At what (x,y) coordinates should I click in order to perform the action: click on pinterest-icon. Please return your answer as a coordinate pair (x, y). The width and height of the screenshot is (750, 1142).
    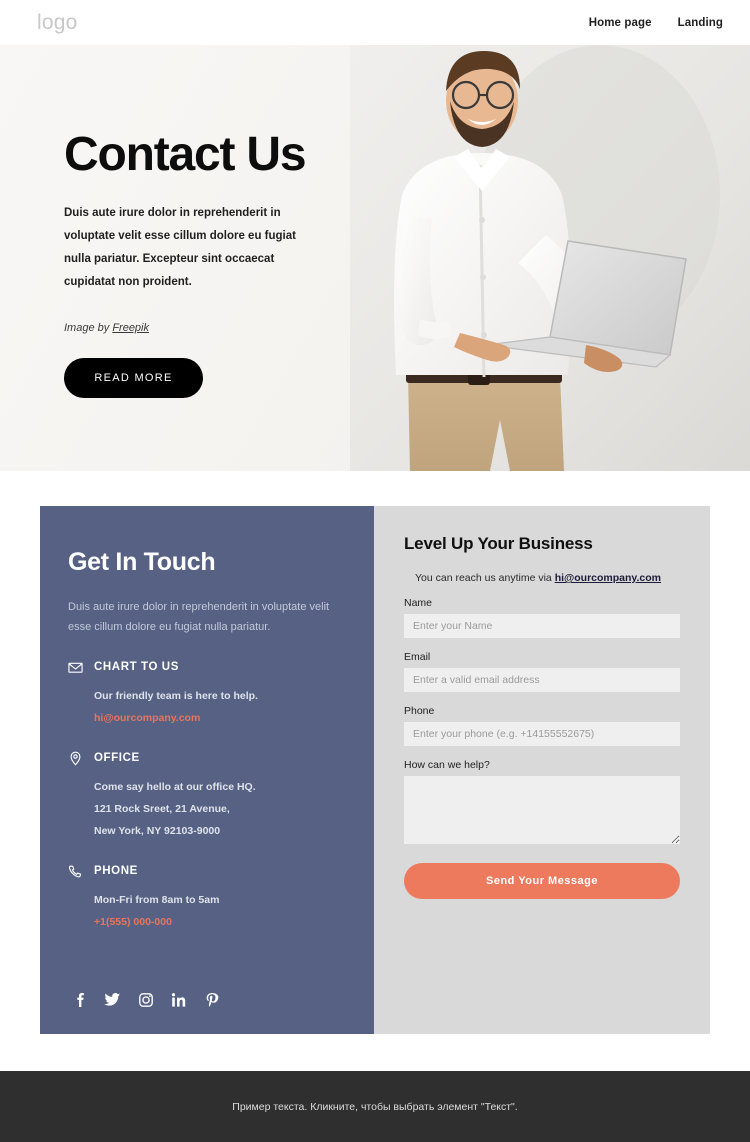
    Looking at the image, I should click on (211, 999).